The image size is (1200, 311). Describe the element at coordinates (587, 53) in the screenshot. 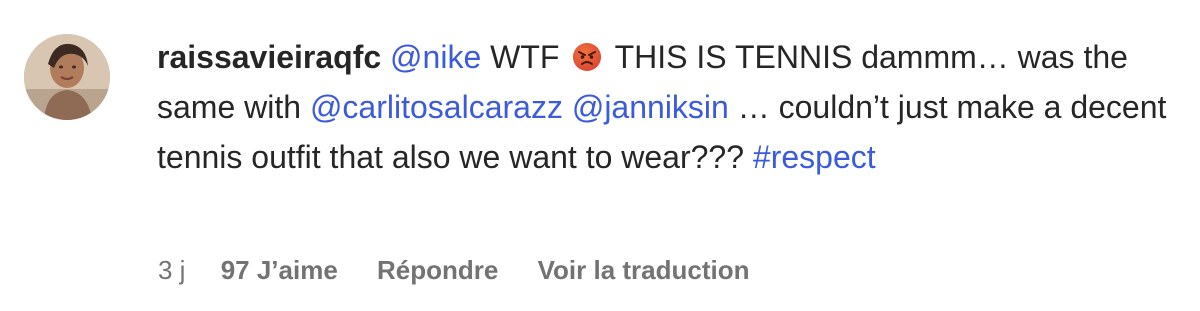

I see `angry-face-emoji-icon` at that location.